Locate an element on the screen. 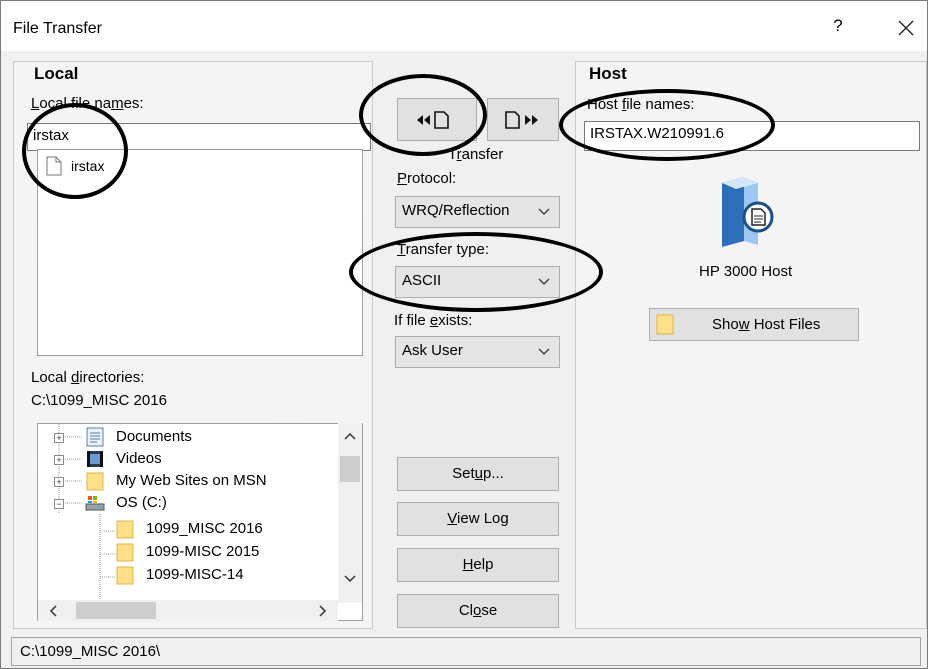 This screenshot has width=928, height=669. help-button: Help is located at coordinates (478, 565).